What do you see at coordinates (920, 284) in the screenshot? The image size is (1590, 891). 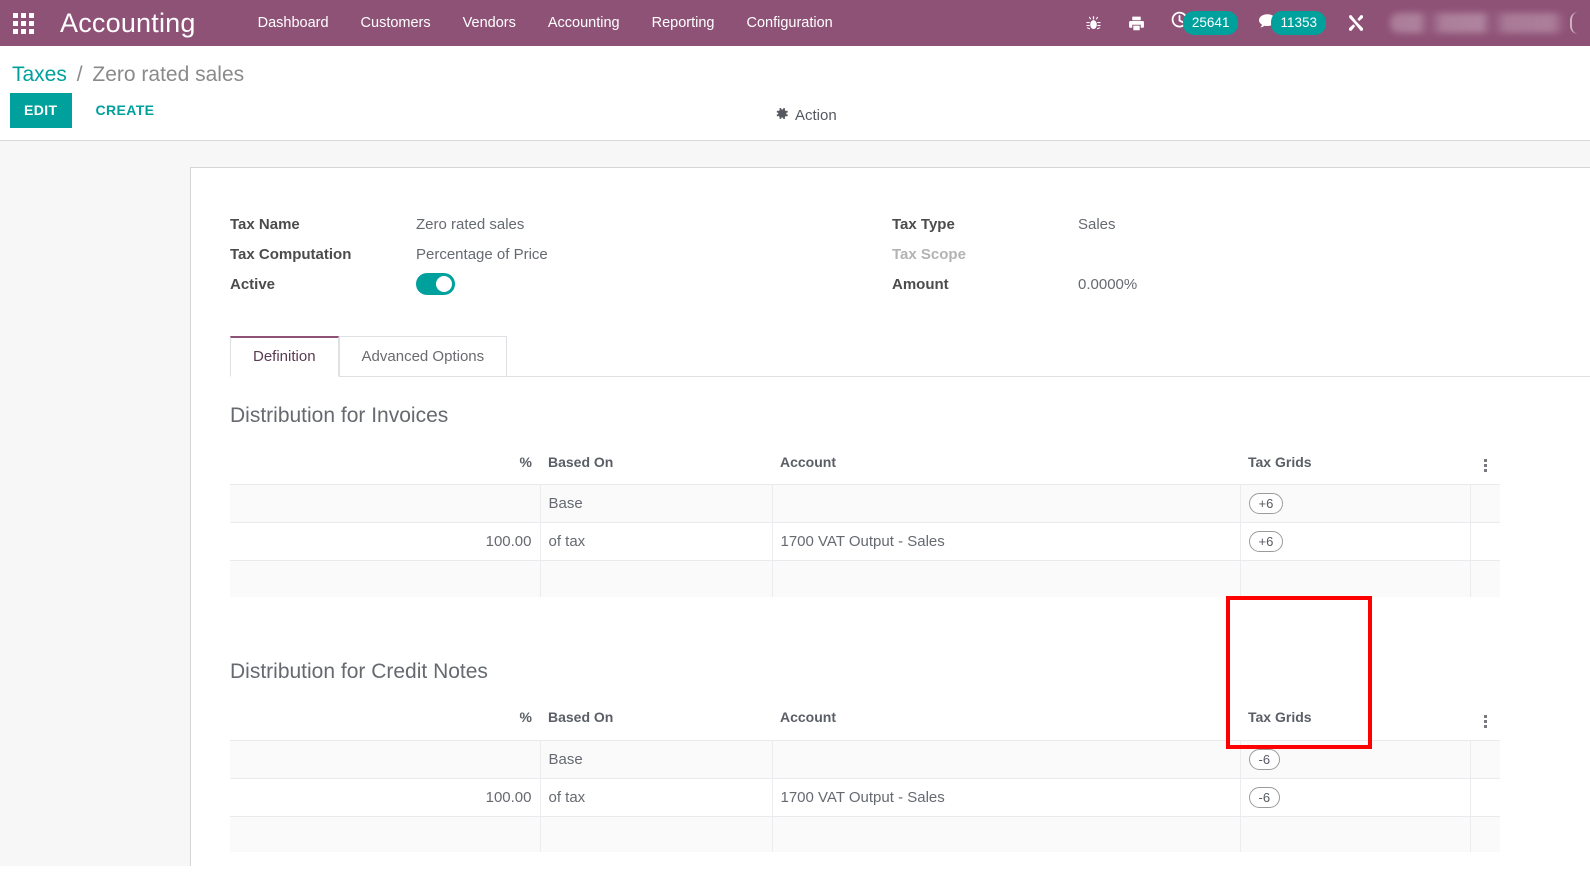 I see `field-label-amount: Amount` at bounding box center [920, 284].